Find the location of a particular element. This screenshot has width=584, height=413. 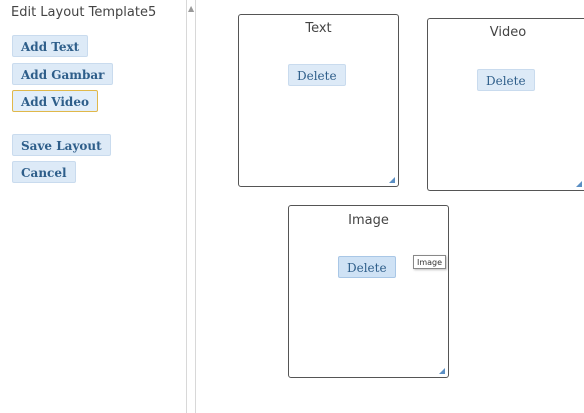

video-box-label: Video is located at coordinates (508, 32).